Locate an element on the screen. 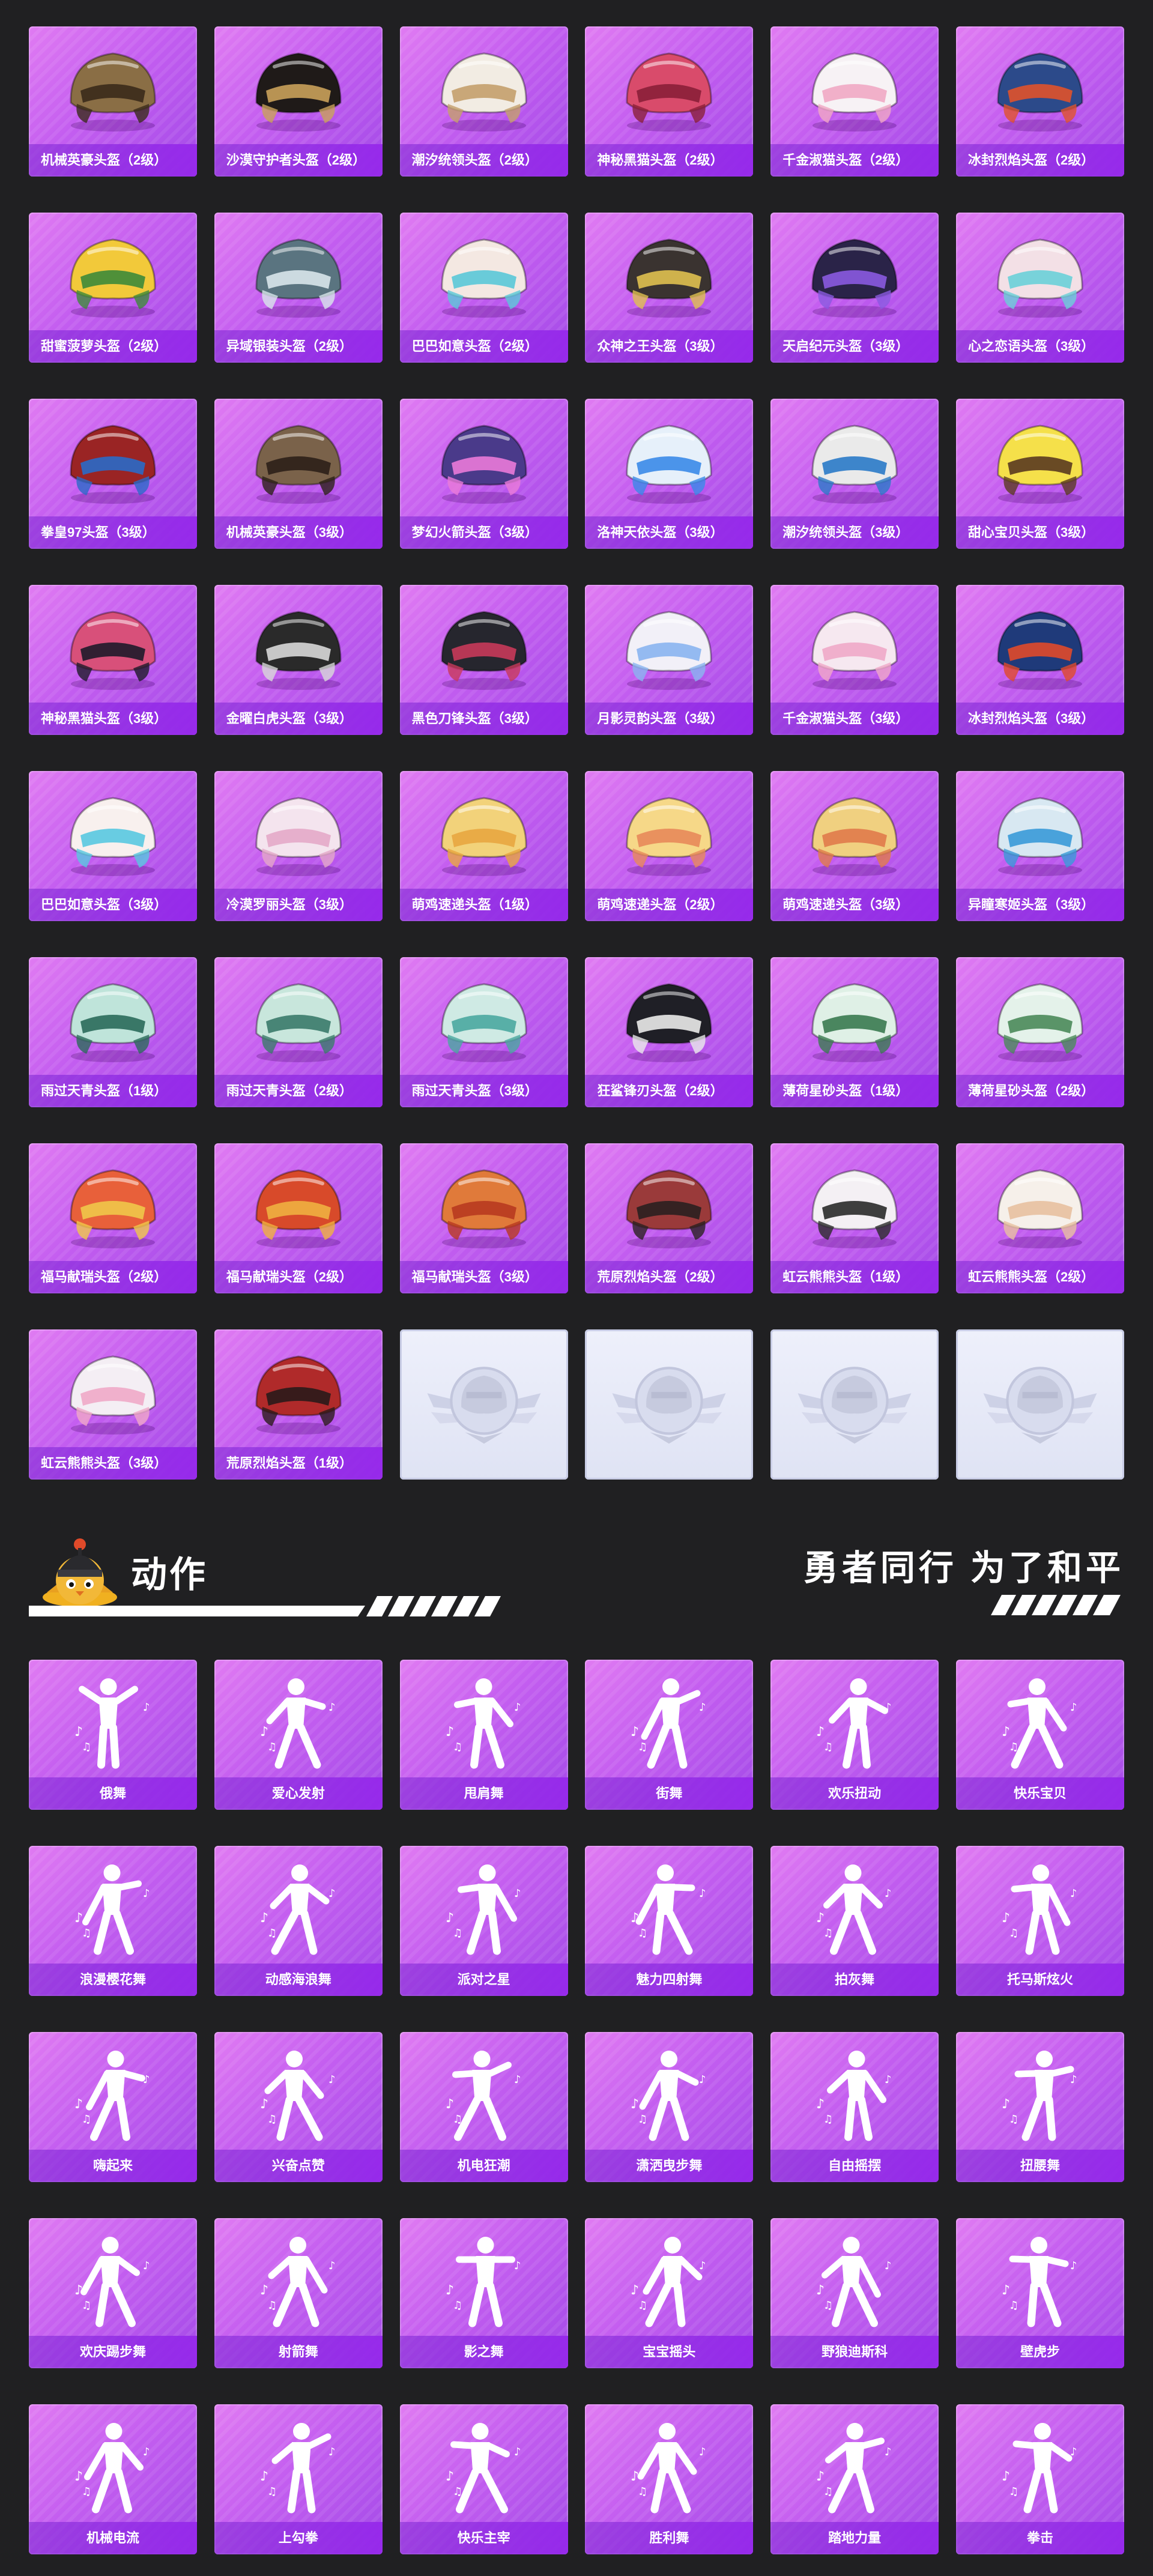 The height and width of the screenshot is (2576, 1153). emote-card: ♪ ♫ ♪ 嗨起来 is located at coordinates (113, 2107).